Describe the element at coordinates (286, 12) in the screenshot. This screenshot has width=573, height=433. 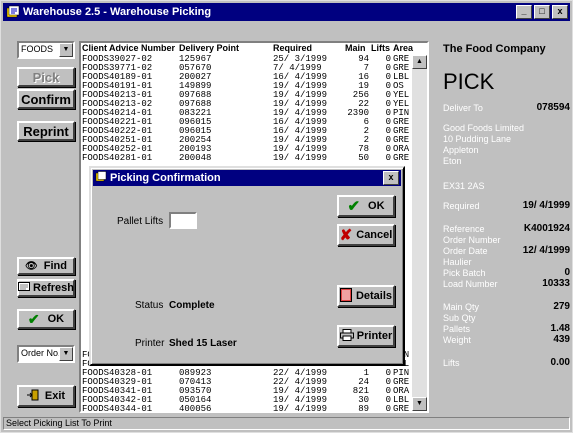
I see `title-bar: Warehouse 2.5 - Warehouse Picking _ □ x` at that location.